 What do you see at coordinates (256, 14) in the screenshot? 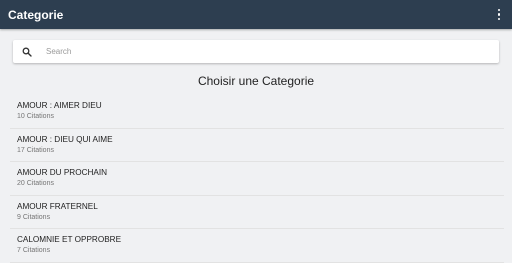
I see `app-bar: Categorie` at bounding box center [256, 14].